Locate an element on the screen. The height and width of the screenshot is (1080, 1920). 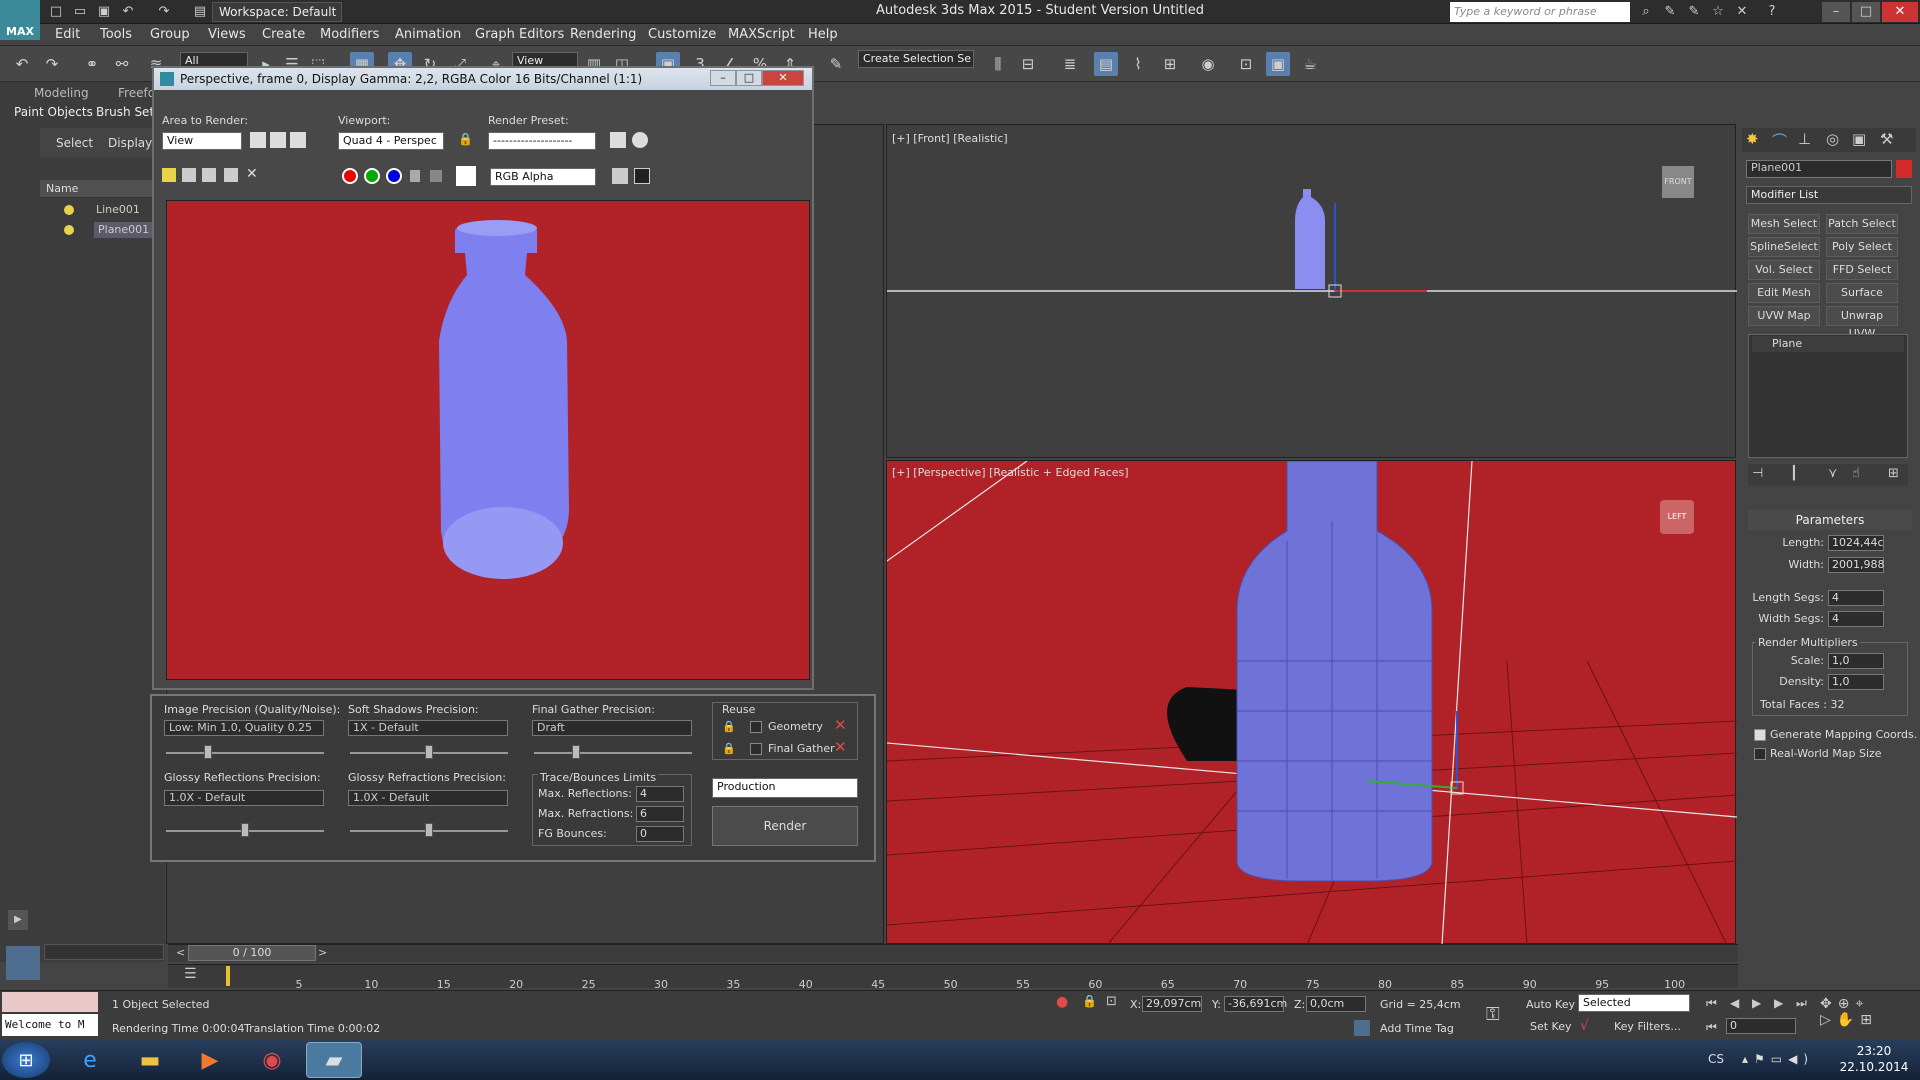
remove-modifier-icon: ☝ is located at coordinates (1856, 473).